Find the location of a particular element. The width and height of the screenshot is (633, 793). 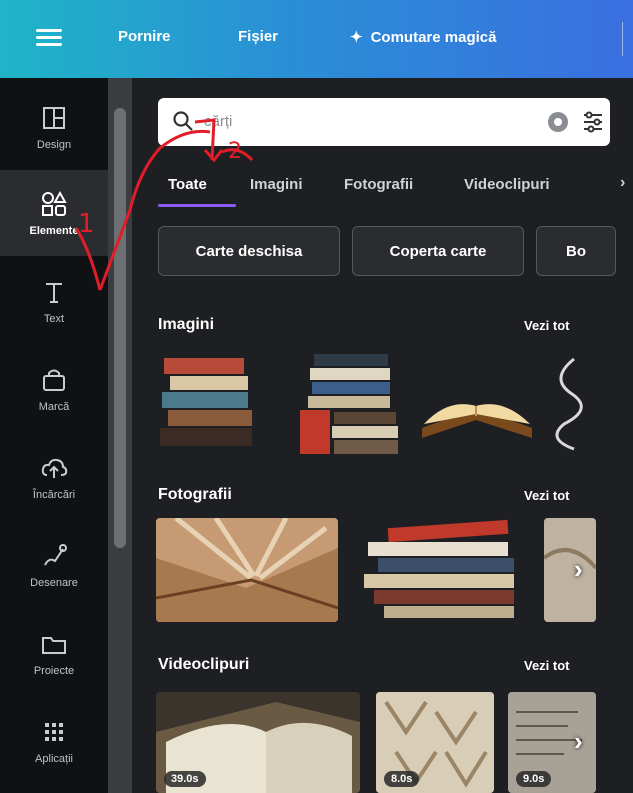

tab-images: Imagini is located at coordinates (276, 184).